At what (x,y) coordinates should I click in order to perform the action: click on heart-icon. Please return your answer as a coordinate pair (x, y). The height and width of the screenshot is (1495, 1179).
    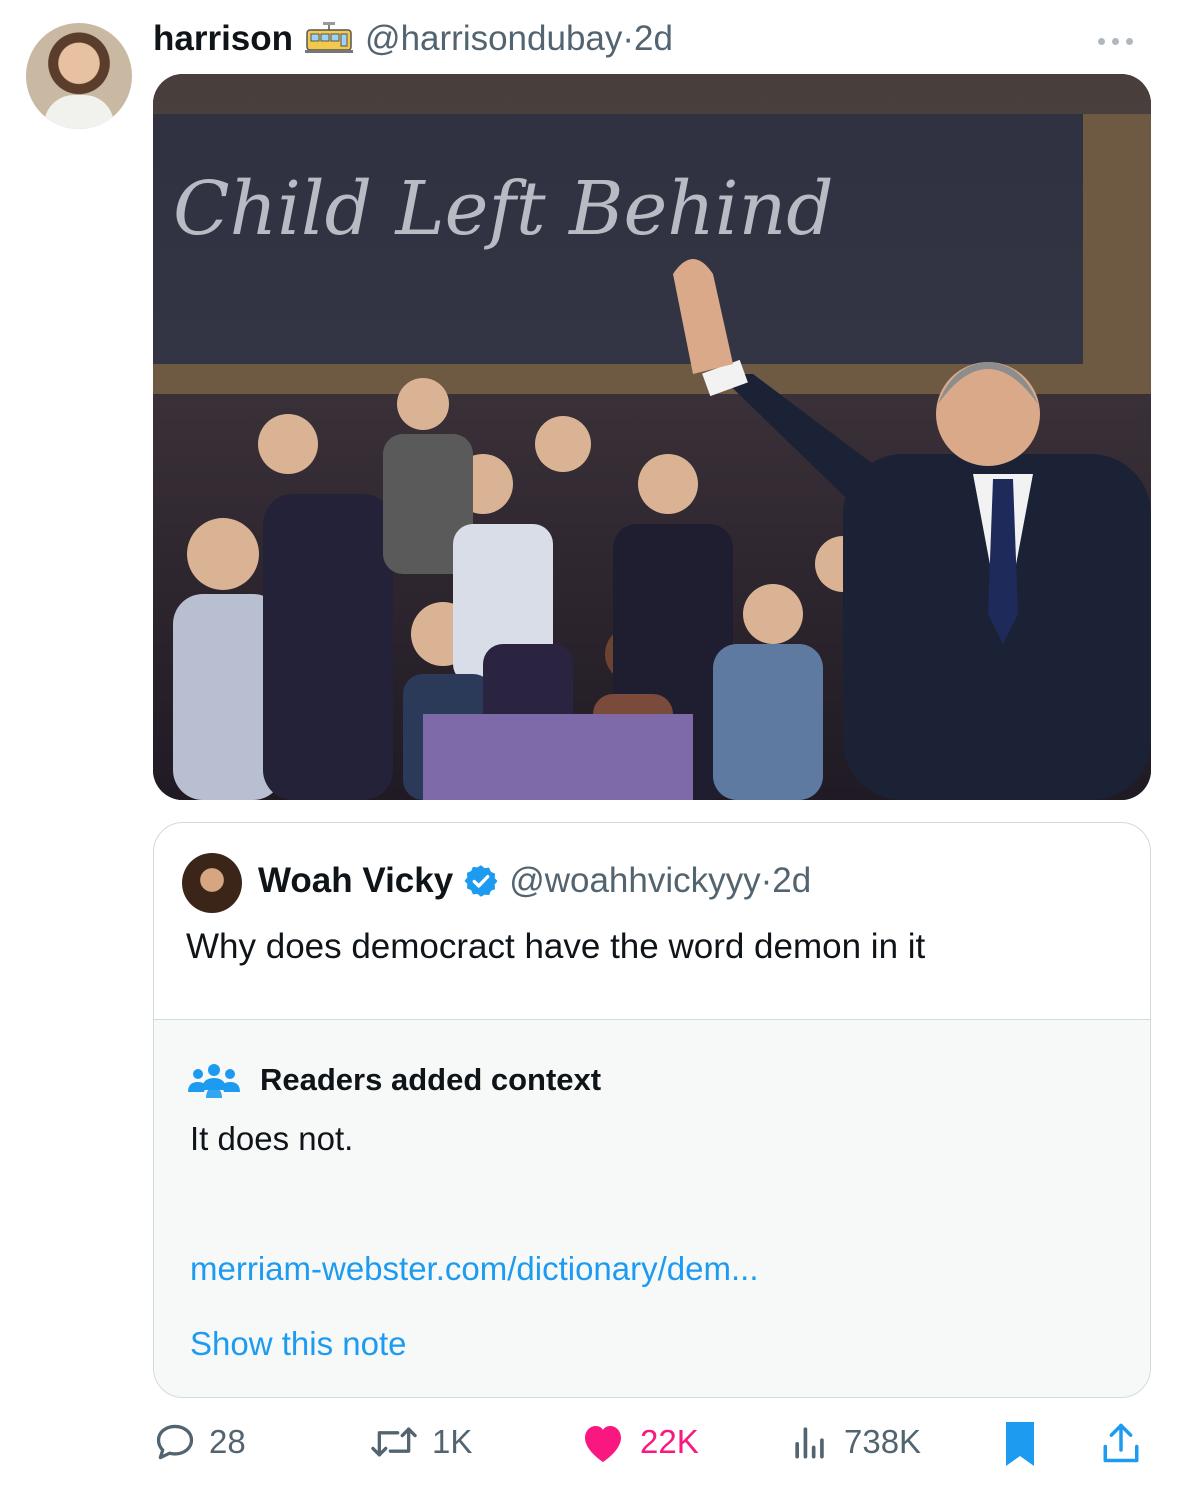
    Looking at the image, I should click on (603, 1444).